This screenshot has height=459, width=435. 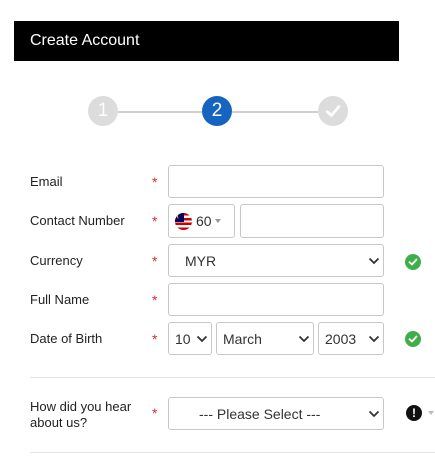 What do you see at coordinates (46, 181) in the screenshot?
I see `email-label: Email` at bounding box center [46, 181].